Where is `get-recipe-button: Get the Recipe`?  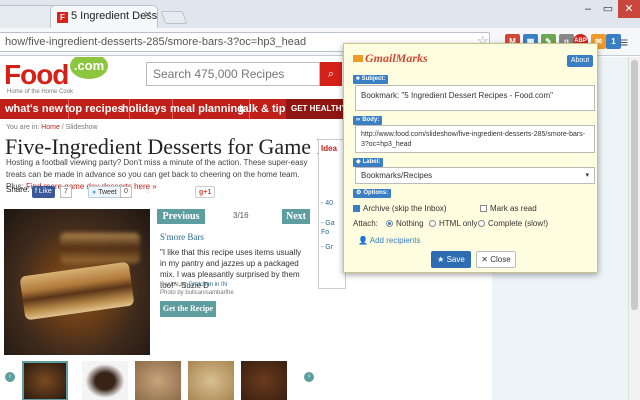 get-recipe-button: Get the Recipe is located at coordinates (188, 309).